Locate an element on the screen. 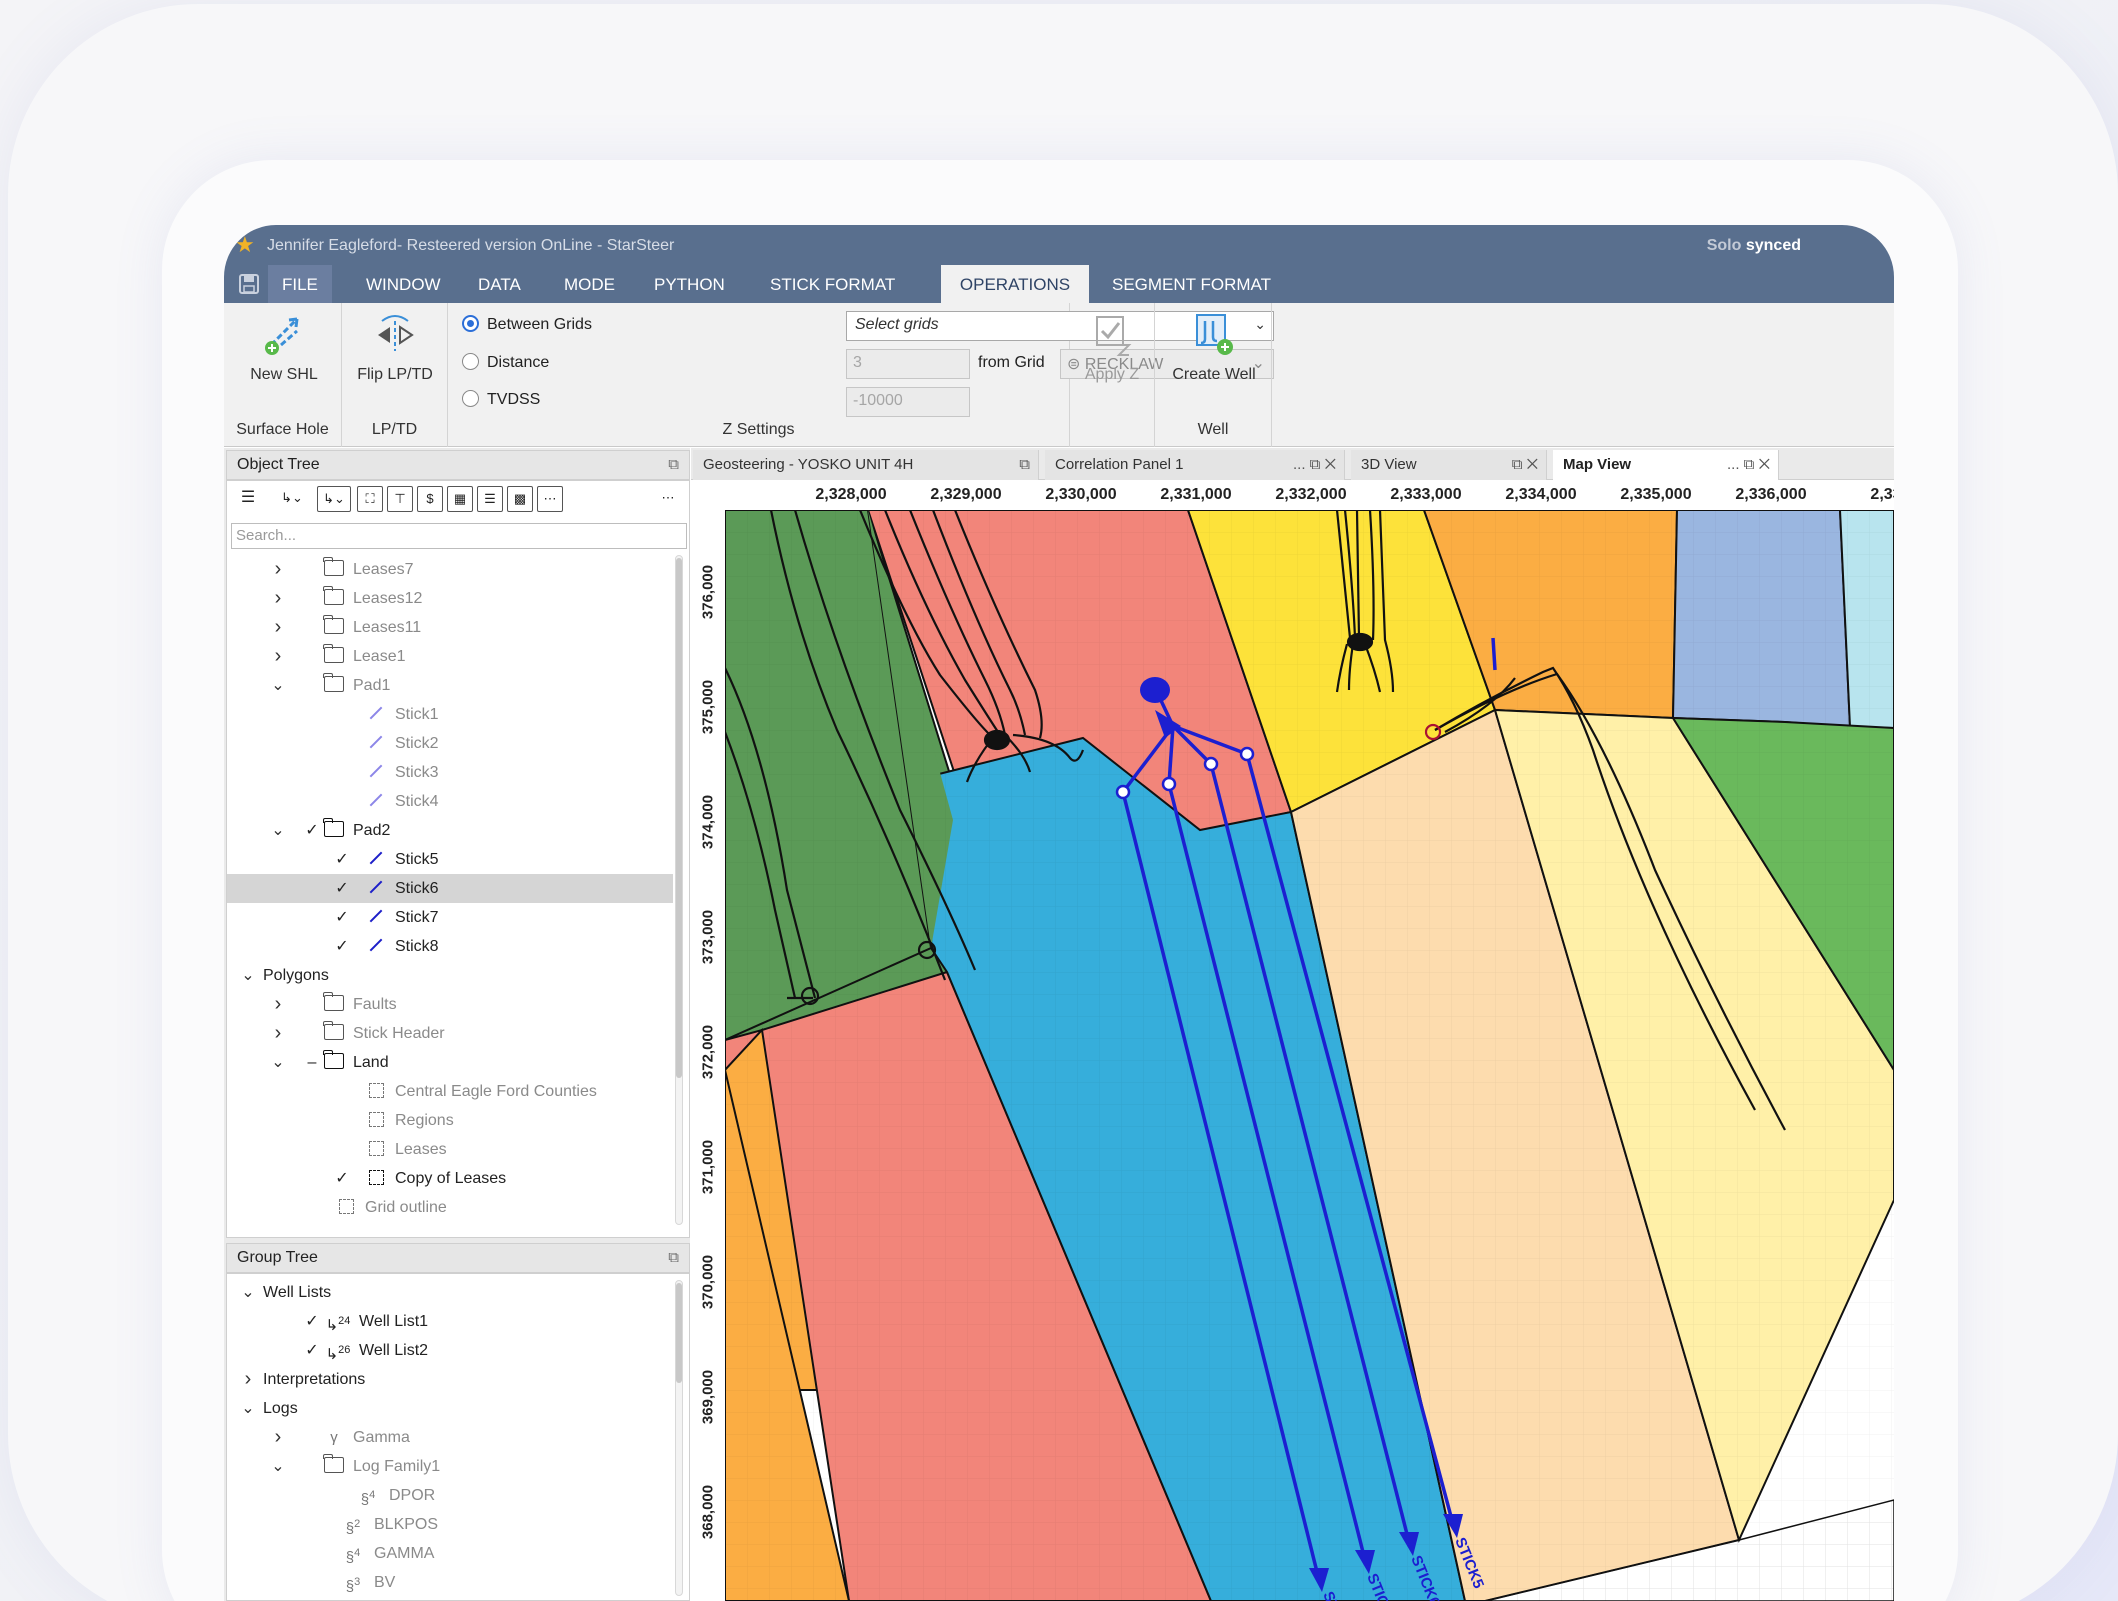 The height and width of the screenshot is (1601, 2118). log-tool-icon: $ is located at coordinates (430, 499).